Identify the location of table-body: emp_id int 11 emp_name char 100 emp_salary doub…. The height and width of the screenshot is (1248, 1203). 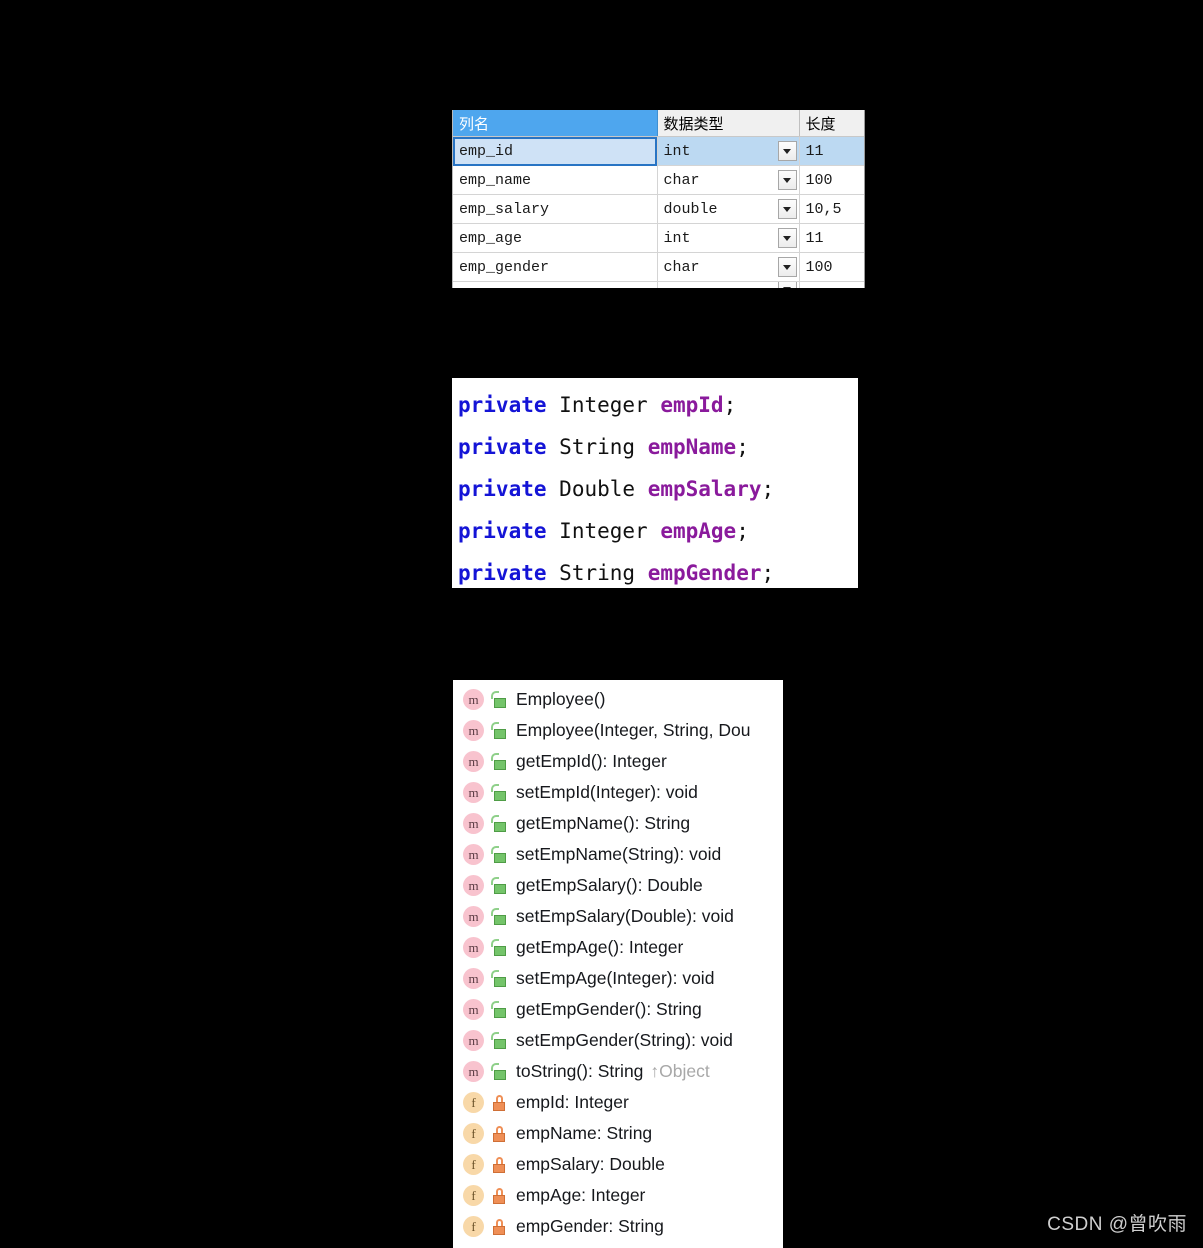
(658, 212).